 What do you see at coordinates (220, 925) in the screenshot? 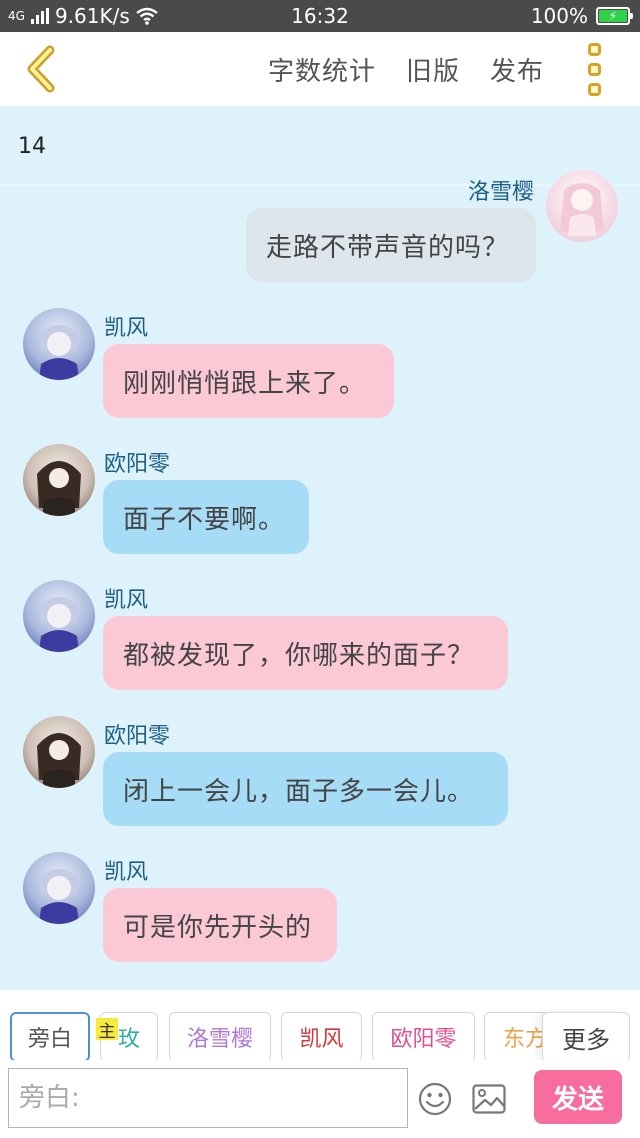
I see `message-bubble: 可是你先开头的` at bounding box center [220, 925].